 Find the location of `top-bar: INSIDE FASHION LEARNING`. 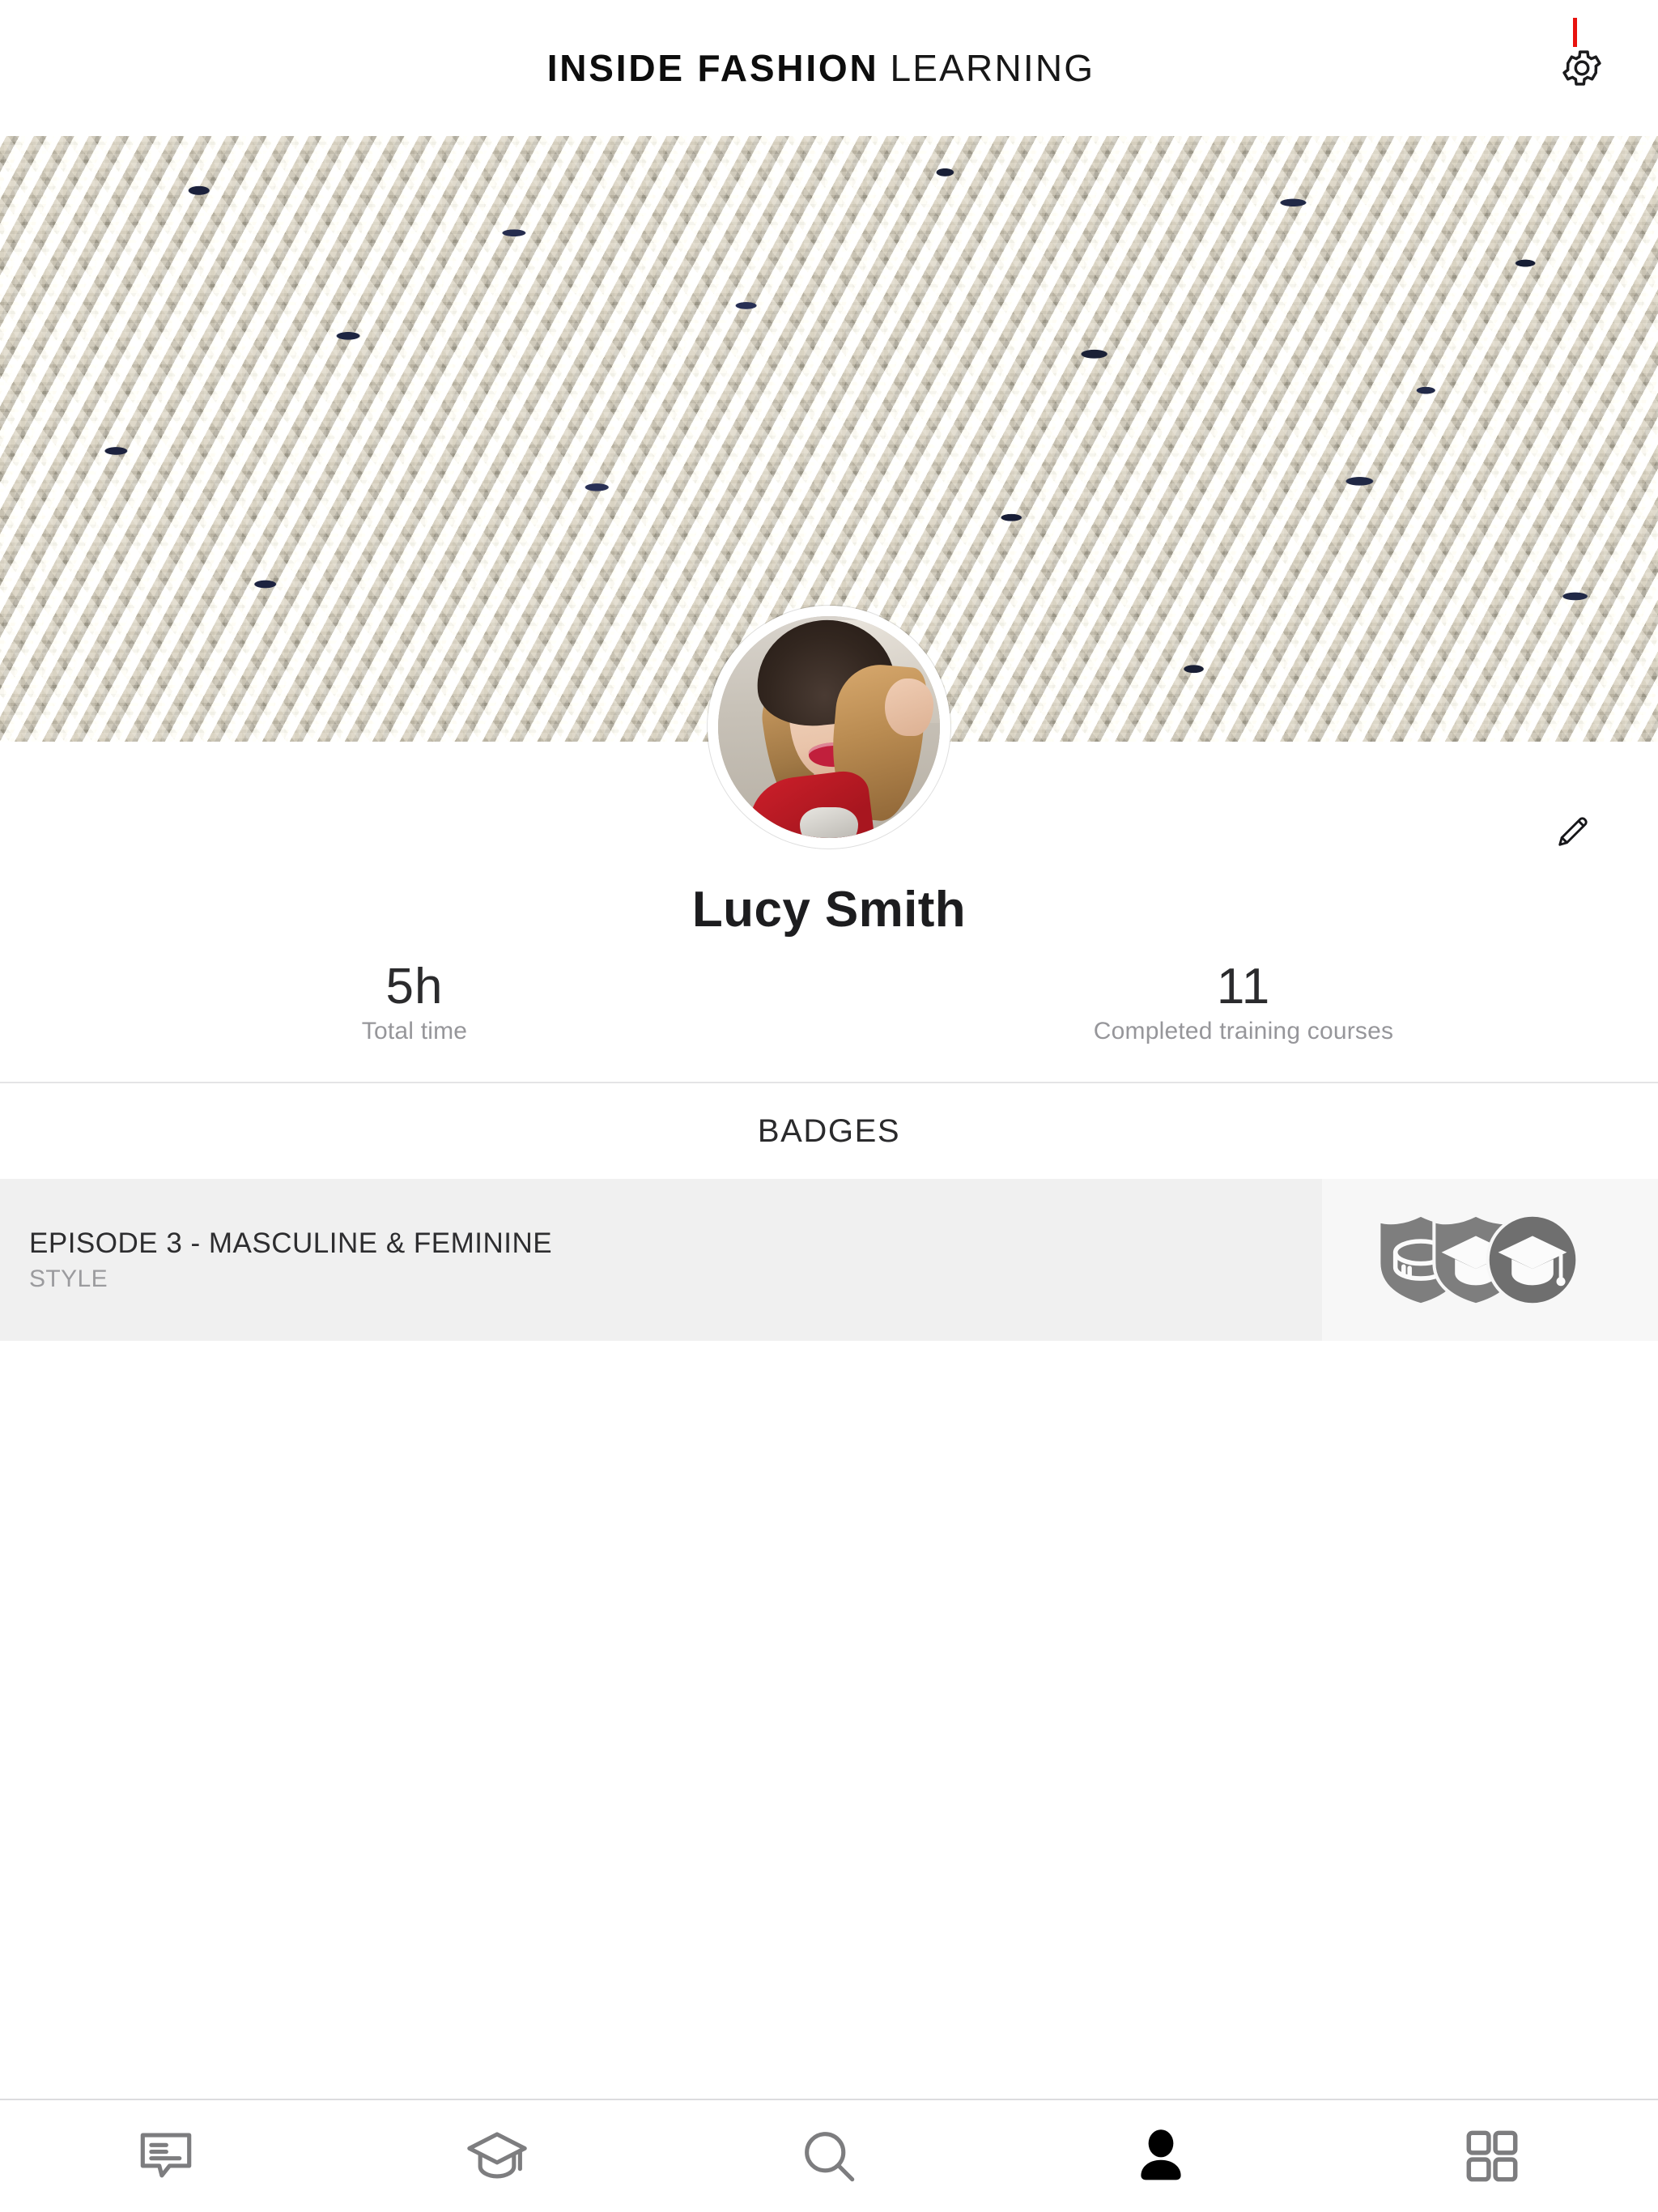

top-bar: INSIDE FASHION LEARNING is located at coordinates (829, 68).